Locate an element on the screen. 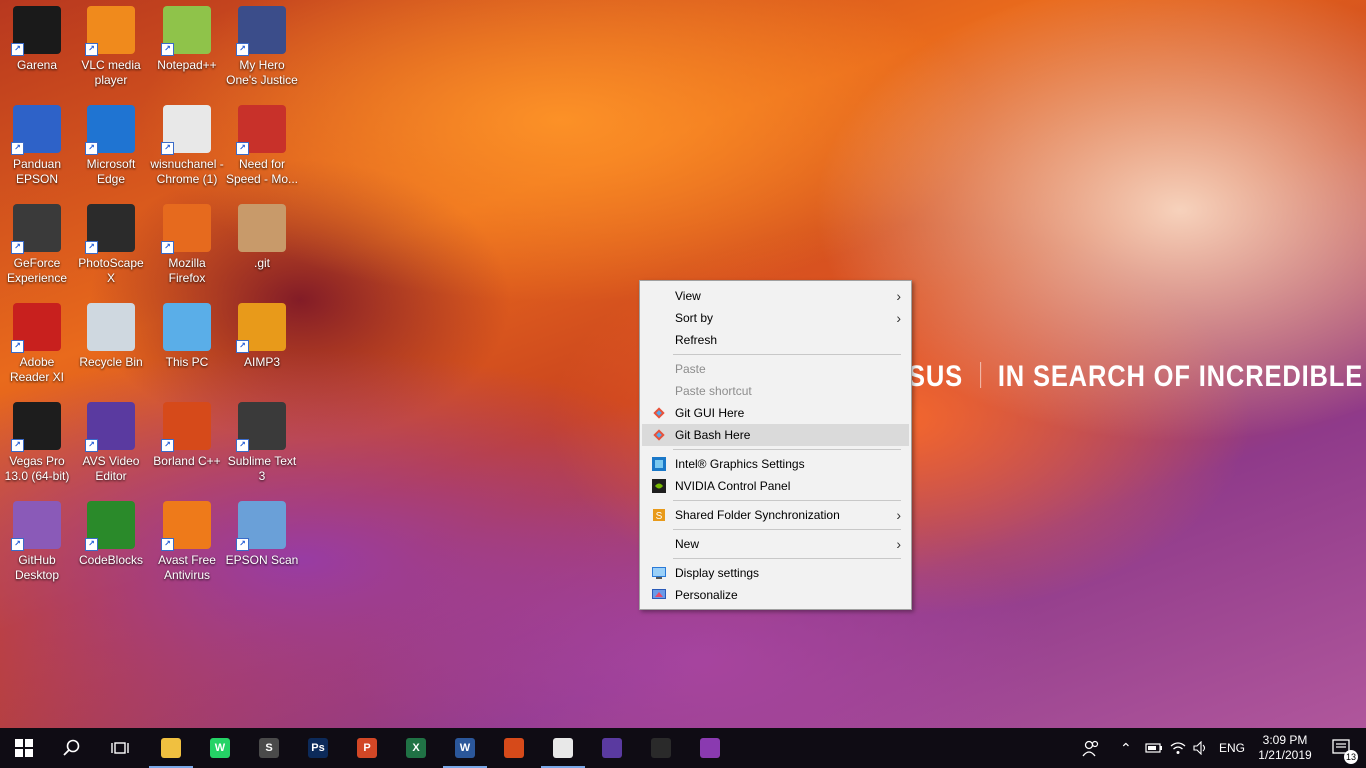 This screenshot has height=768, width=1366. nfs-icon: ↗ is located at coordinates (261, 130).